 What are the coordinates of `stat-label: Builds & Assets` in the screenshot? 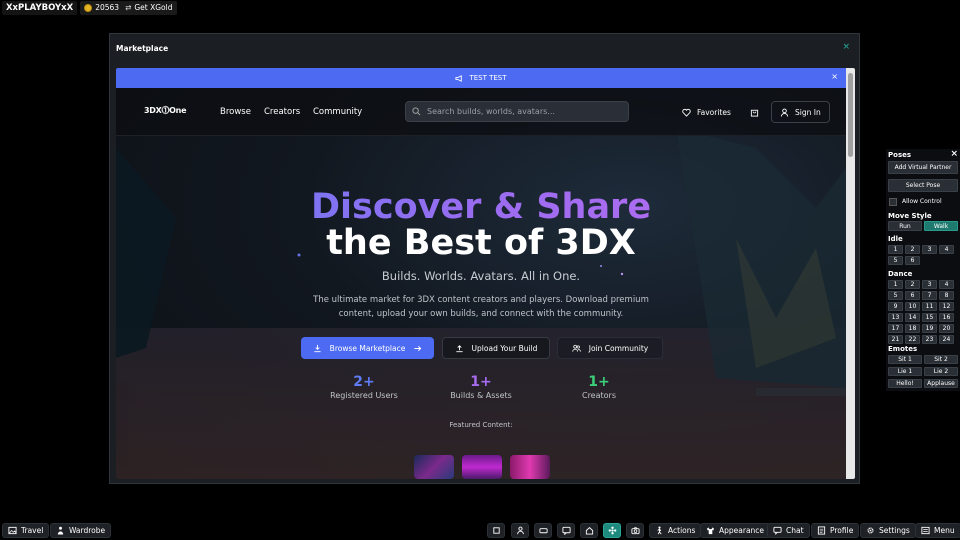 It's located at (481, 395).